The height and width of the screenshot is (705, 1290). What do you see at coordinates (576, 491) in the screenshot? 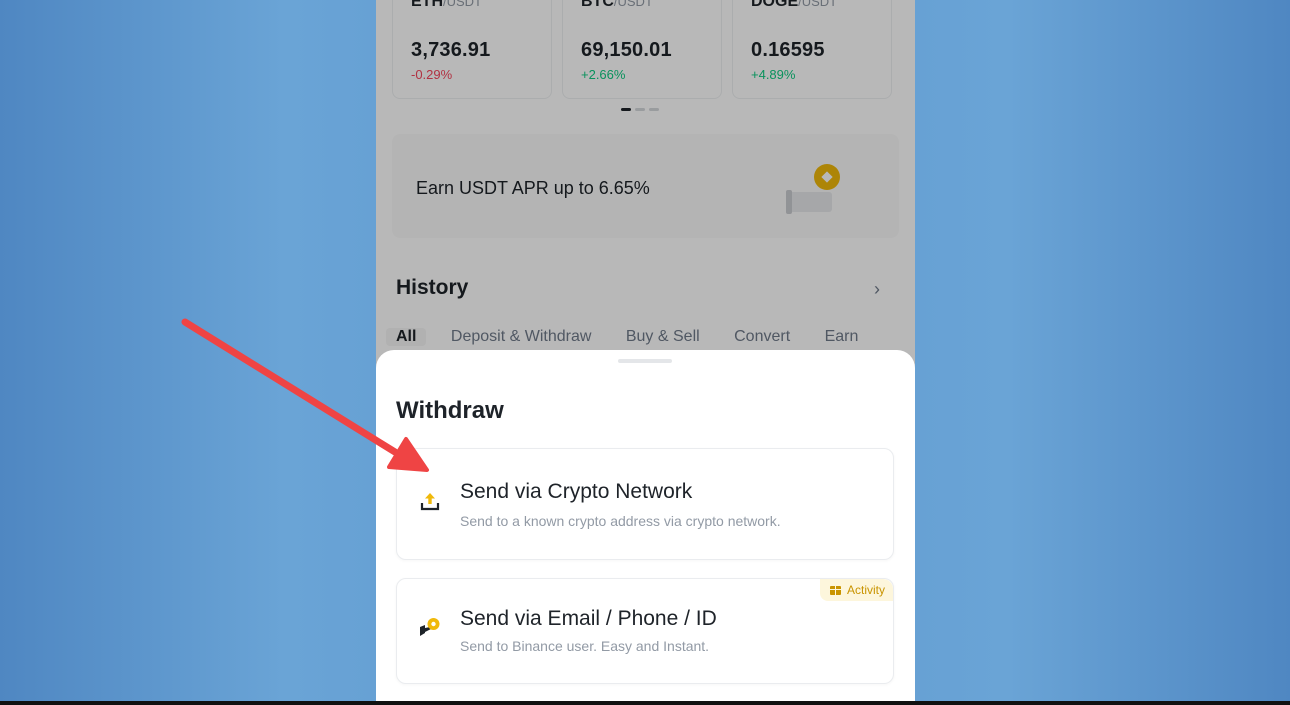
I see `option-title: Send via Crypto Network` at bounding box center [576, 491].